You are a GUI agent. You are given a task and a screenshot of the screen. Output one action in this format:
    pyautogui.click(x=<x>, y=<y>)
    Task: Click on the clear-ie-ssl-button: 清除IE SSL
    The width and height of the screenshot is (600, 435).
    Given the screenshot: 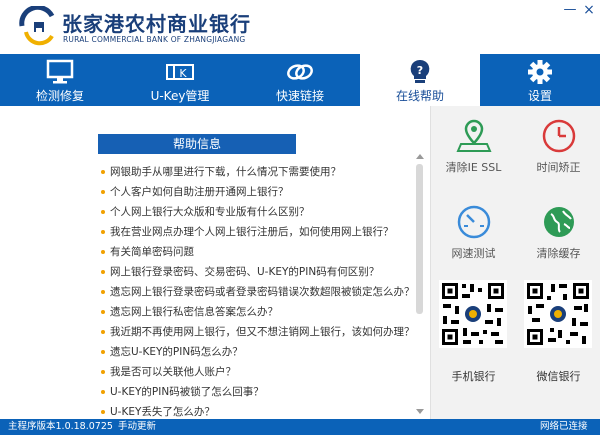 What is the action you would take?
    pyautogui.click(x=473, y=149)
    